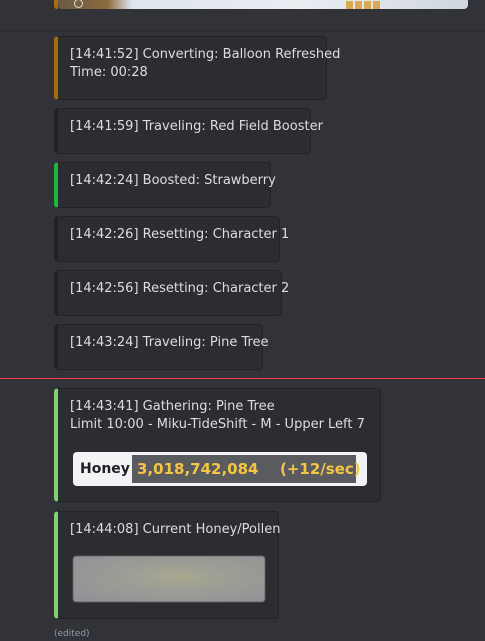 The image size is (485, 641). I want to click on honey-value: 3,018,742,084, so click(198, 469).